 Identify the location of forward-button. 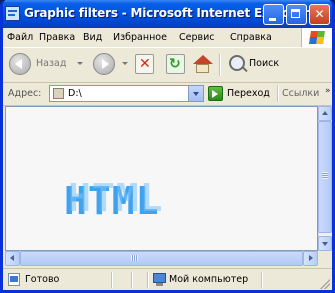
(104, 64).